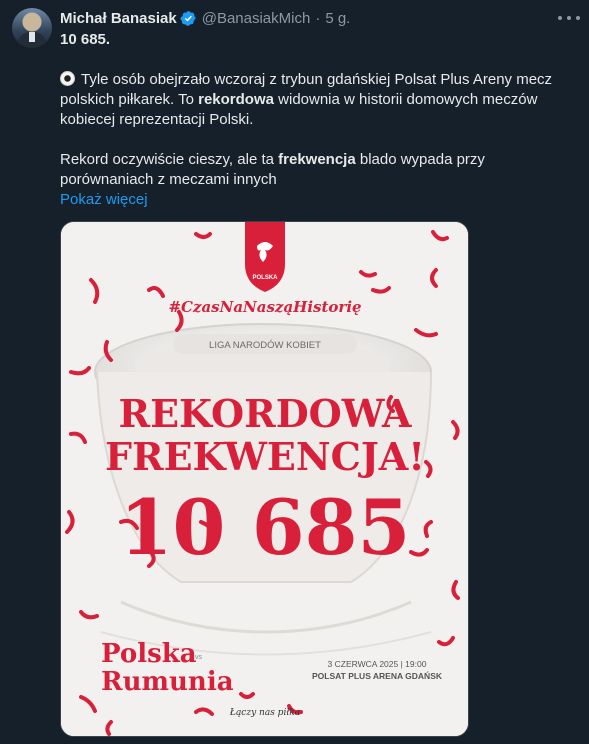 Image resolution: width=589 pixels, height=744 pixels. Describe the element at coordinates (265, 413) in the screenshot. I see `headline-record: REKORDOWA` at that location.